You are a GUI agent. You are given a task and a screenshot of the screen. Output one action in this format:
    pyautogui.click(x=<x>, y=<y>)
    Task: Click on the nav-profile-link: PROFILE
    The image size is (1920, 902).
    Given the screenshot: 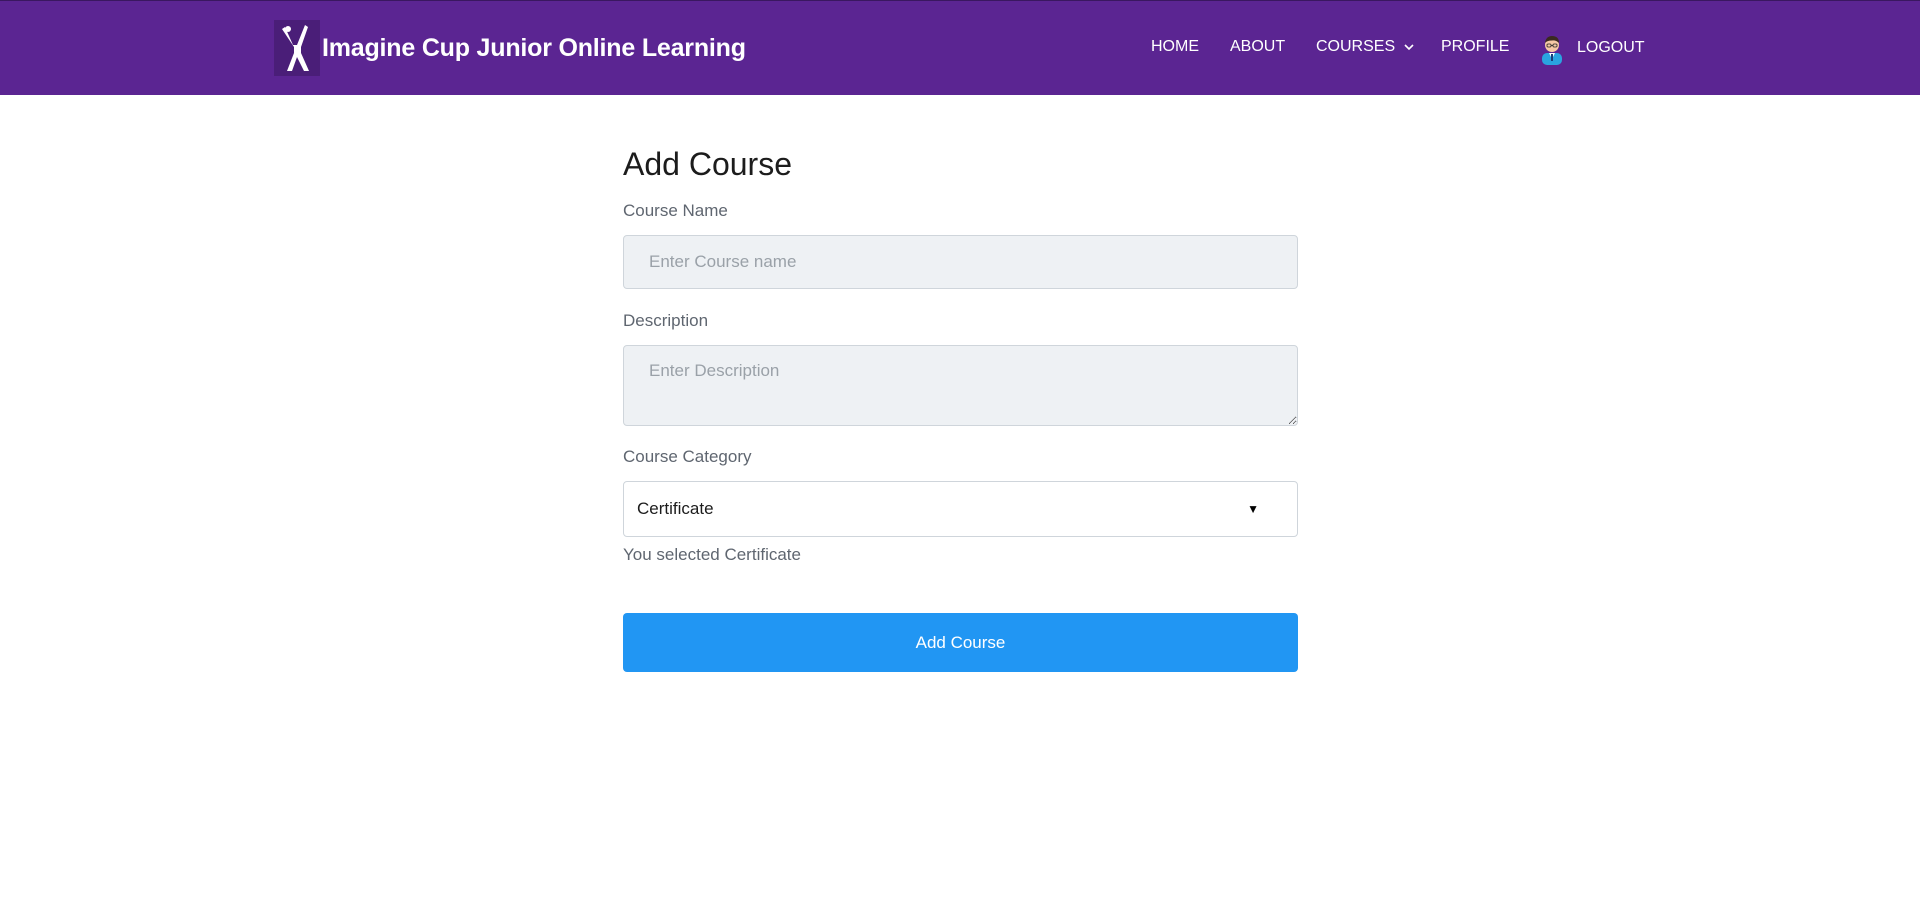 What is the action you would take?
    pyautogui.click(x=1475, y=47)
    